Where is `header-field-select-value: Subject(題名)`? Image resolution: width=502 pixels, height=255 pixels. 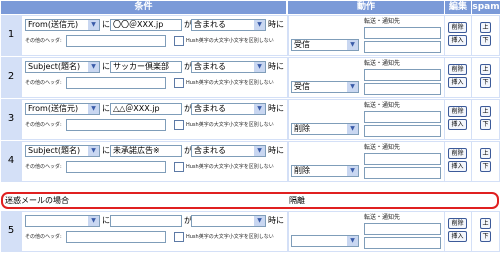 header-field-select-value: Subject(題名) is located at coordinates (54, 66).